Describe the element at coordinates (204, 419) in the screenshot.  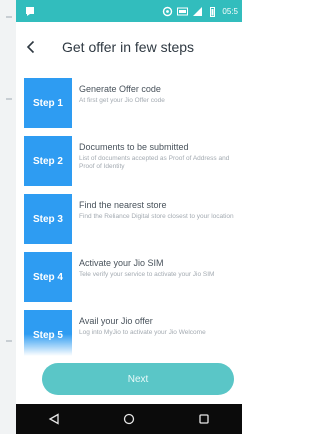
I see `recents-square-icon` at that location.